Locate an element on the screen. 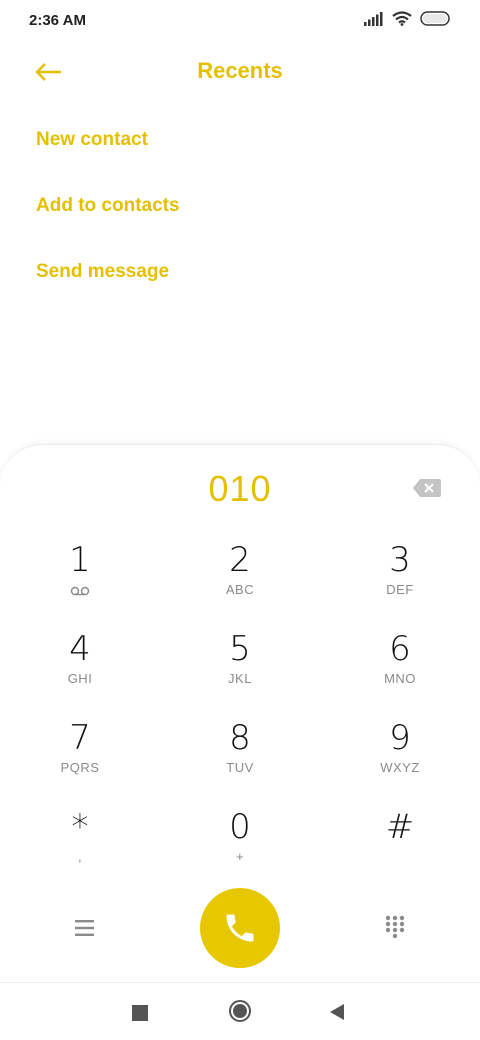  key-digit: 1 is located at coordinates (80, 560).